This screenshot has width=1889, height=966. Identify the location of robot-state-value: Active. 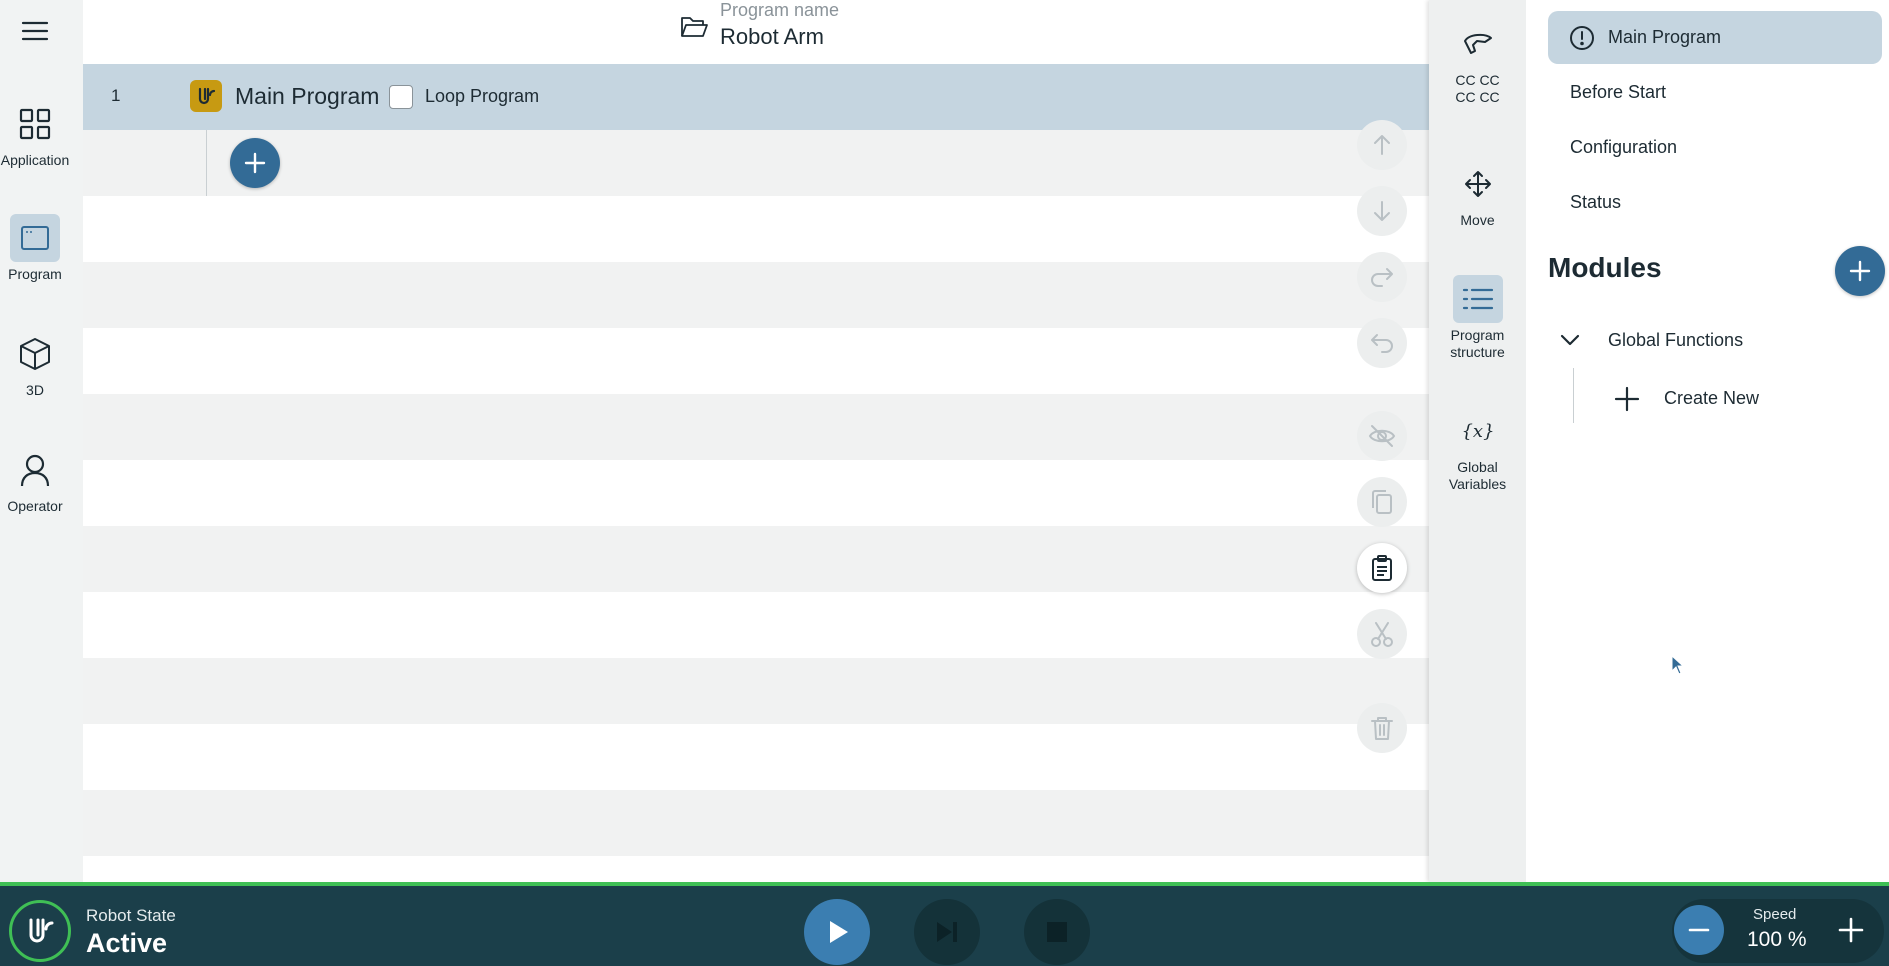
(127, 943).